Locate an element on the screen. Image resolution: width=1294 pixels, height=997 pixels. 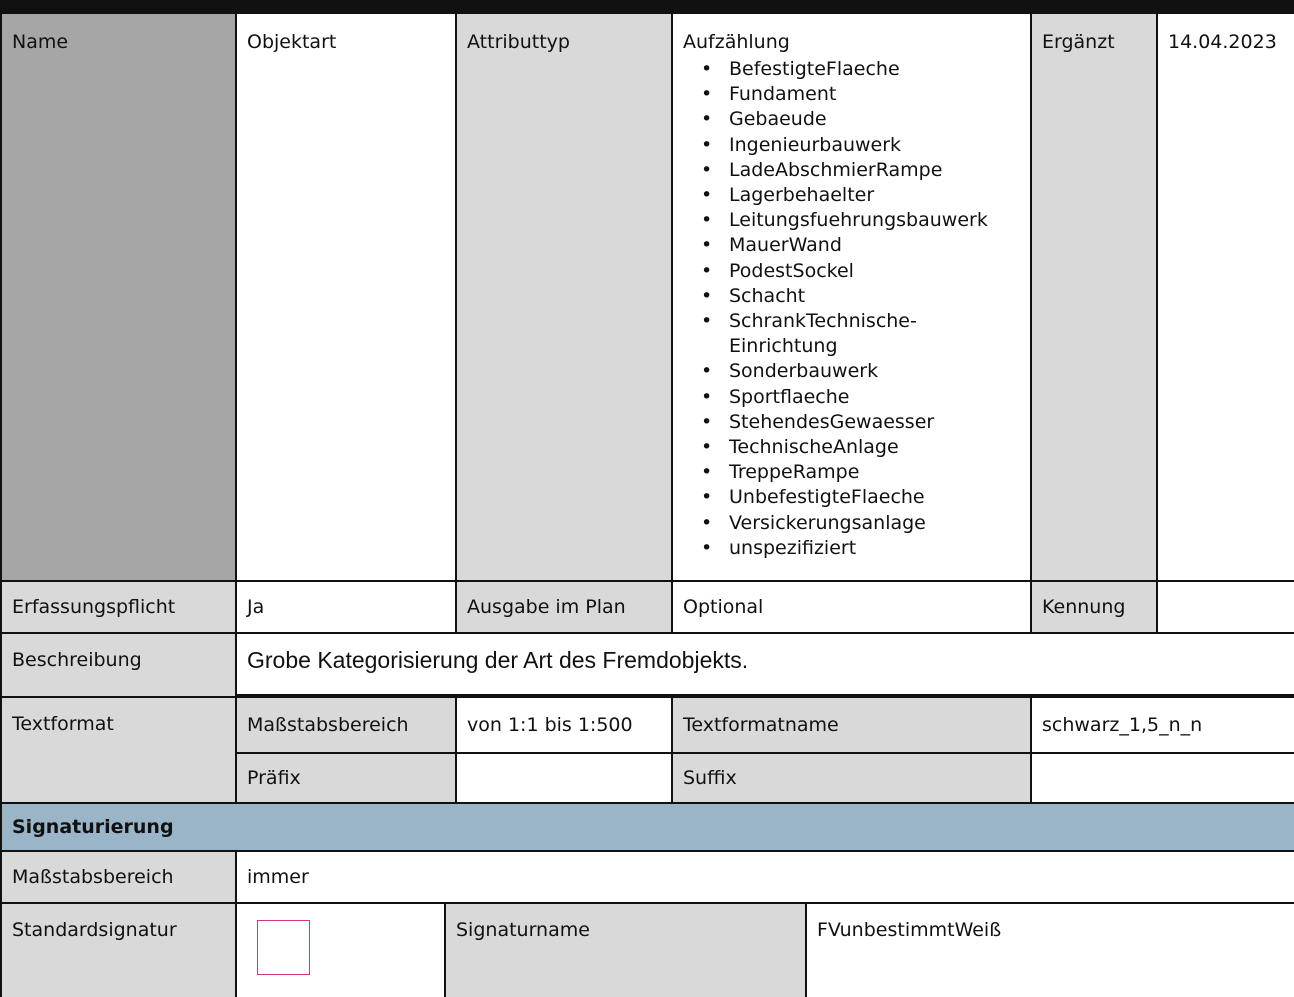
added-value: 14.04.2023 is located at coordinates (1226, 298).